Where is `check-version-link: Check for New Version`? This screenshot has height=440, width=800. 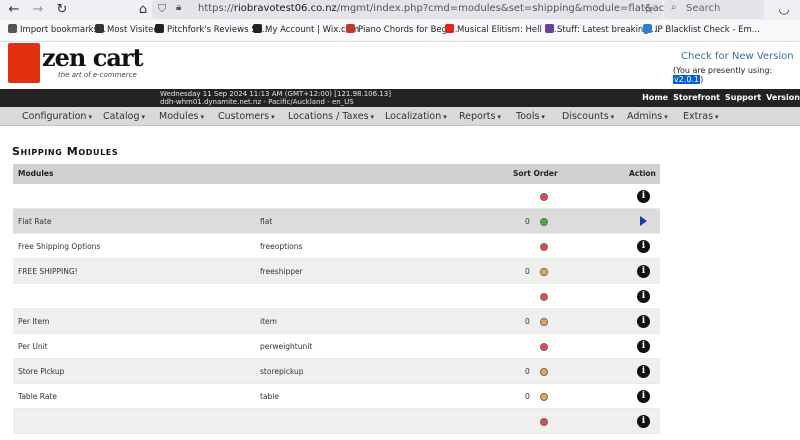
check-version-link: Check for New Version is located at coordinates (737, 56).